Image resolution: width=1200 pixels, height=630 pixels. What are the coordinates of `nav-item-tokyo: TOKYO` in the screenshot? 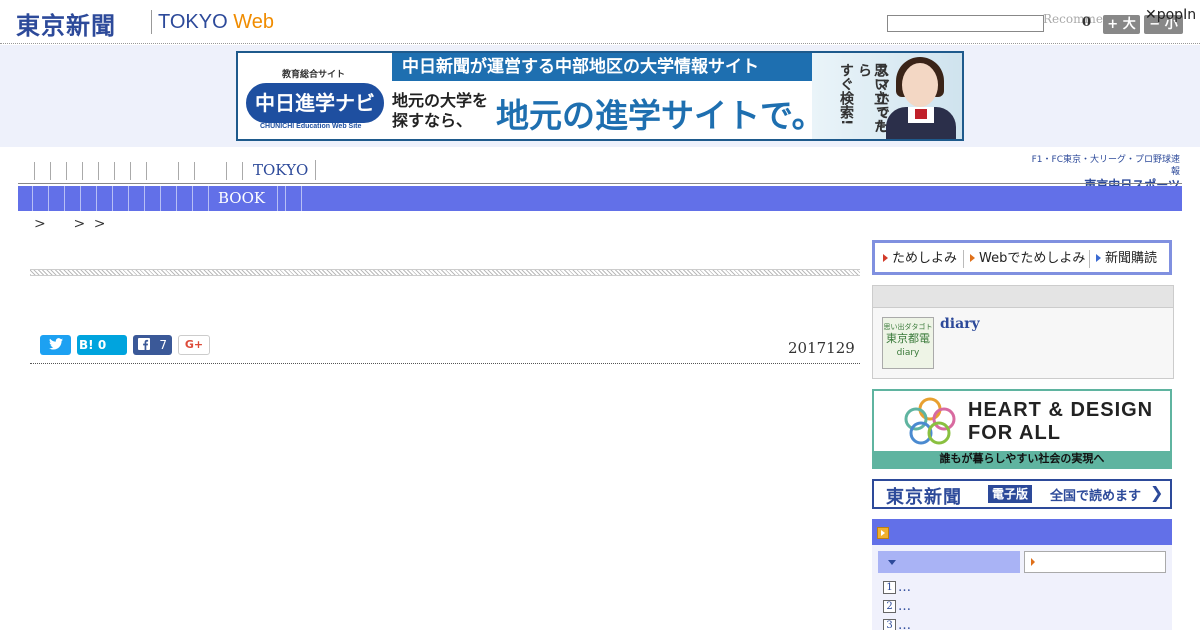 It's located at (285, 170).